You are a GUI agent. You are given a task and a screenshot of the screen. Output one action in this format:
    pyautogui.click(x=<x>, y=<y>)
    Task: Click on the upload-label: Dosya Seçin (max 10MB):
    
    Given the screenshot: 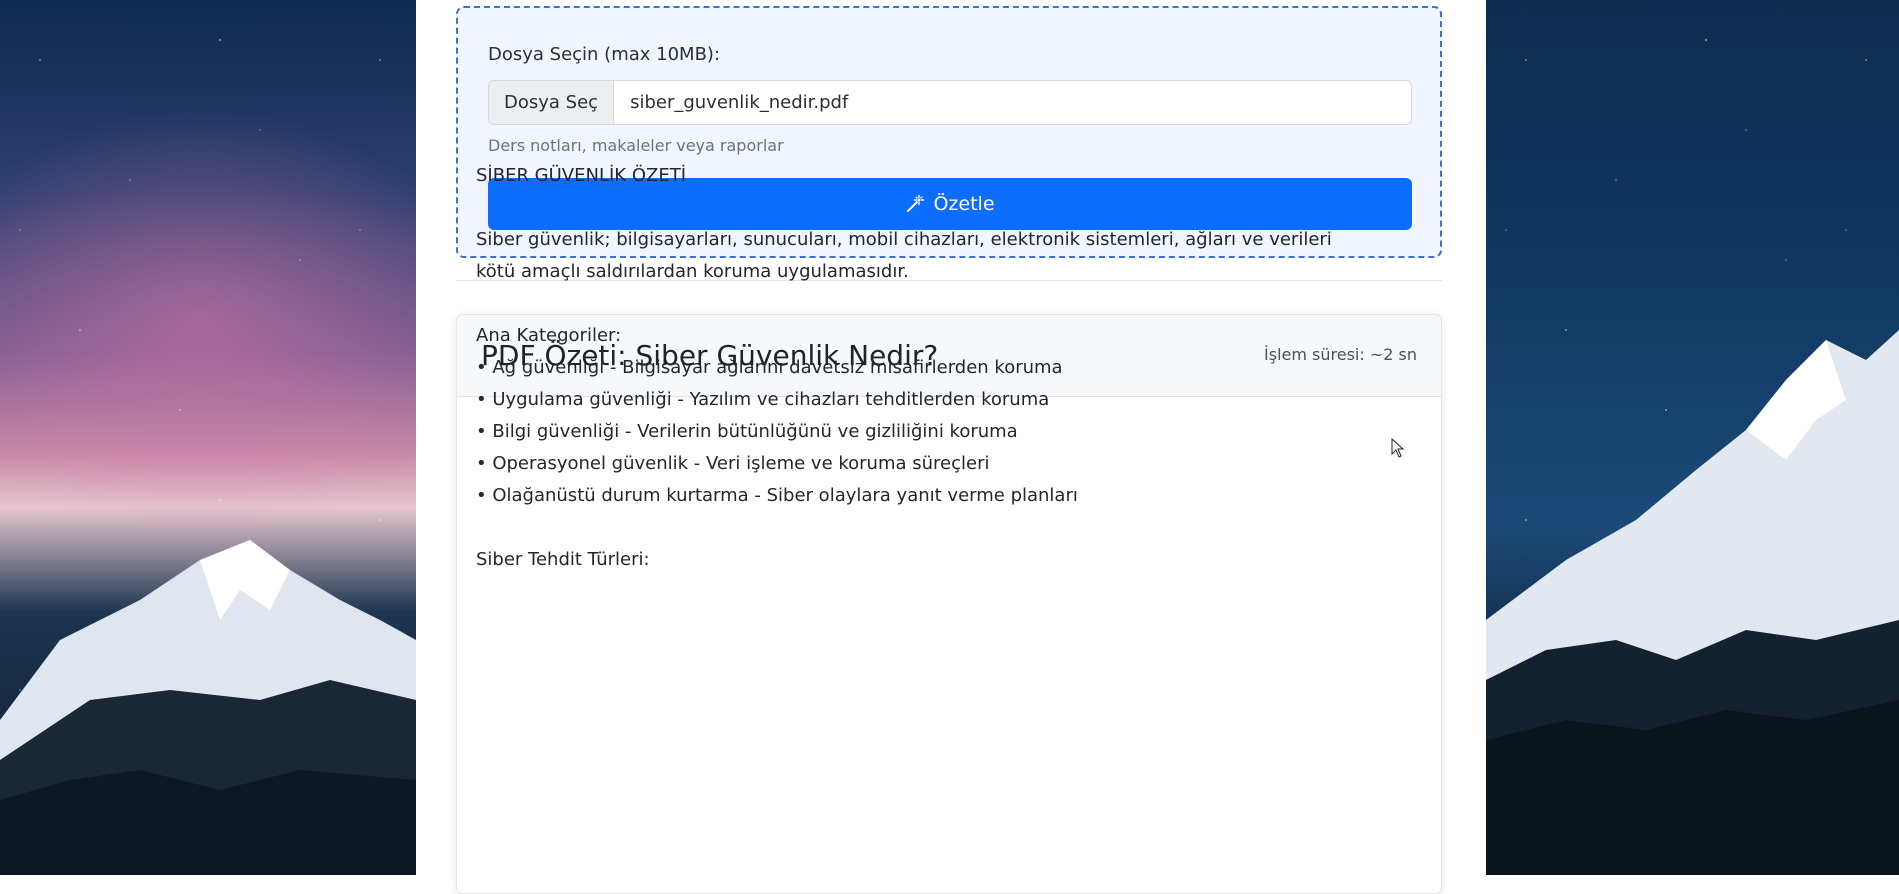 What is the action you would take?
    pyautogui.click(x=604, y=54)
    